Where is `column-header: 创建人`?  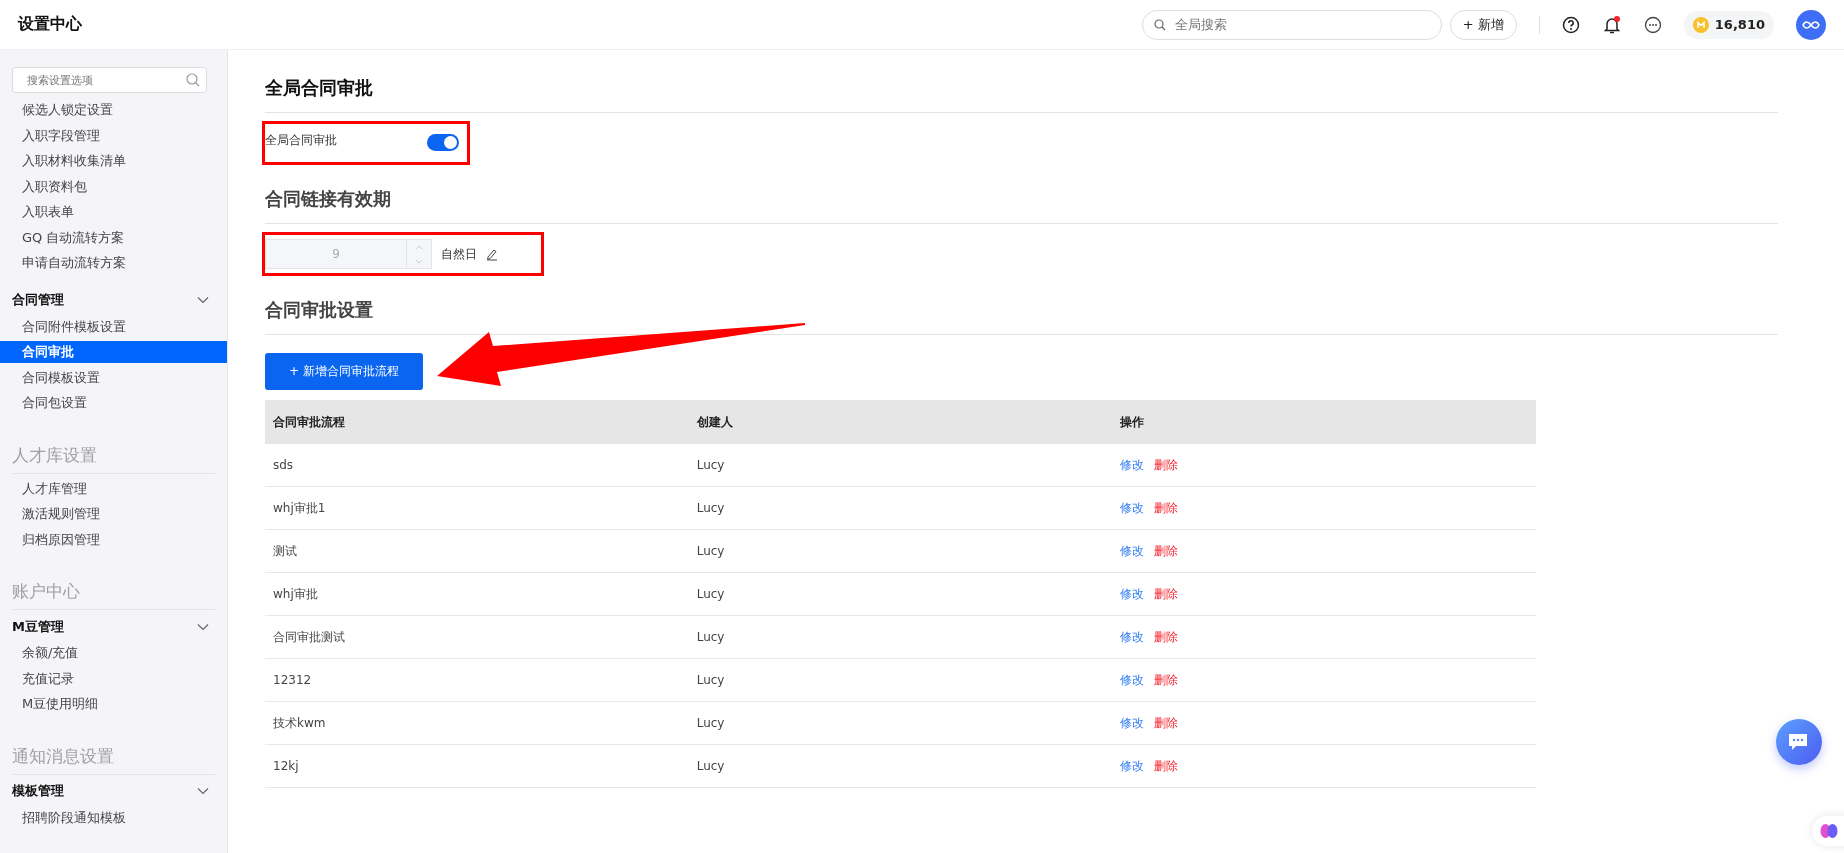 column-header: 创建人 is located at coordinates (900, 422).